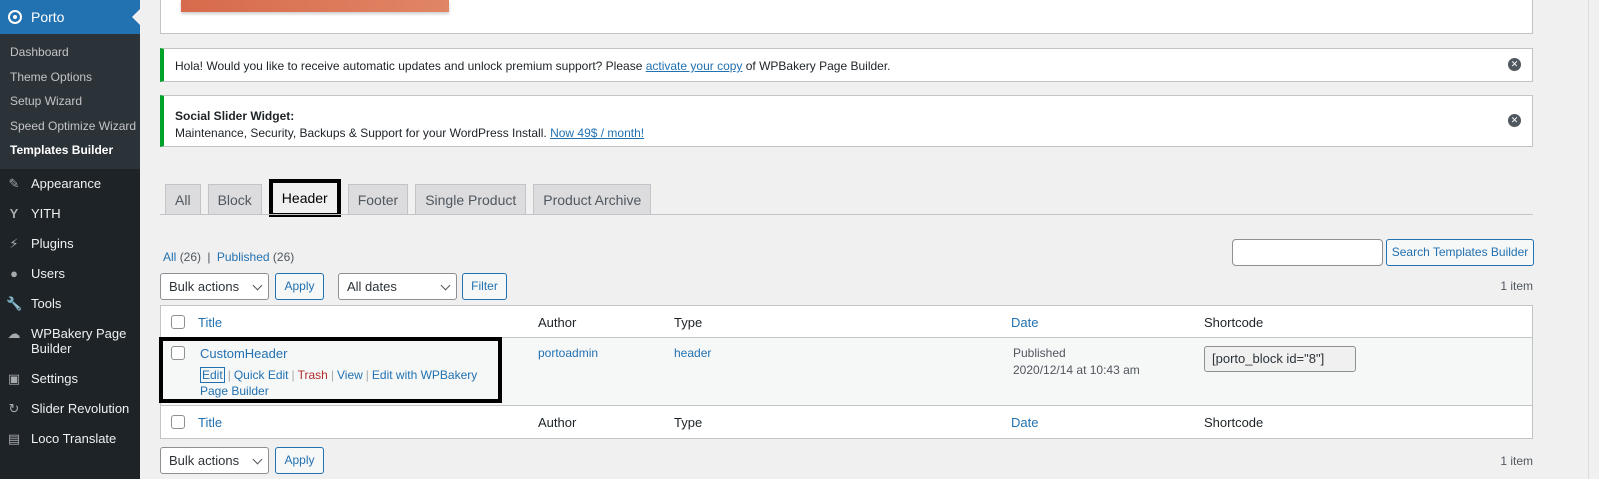 This screenshot has width=1599, height=479. I want to click on pricing-link: Now 49$ / month!, so click(597, 133).